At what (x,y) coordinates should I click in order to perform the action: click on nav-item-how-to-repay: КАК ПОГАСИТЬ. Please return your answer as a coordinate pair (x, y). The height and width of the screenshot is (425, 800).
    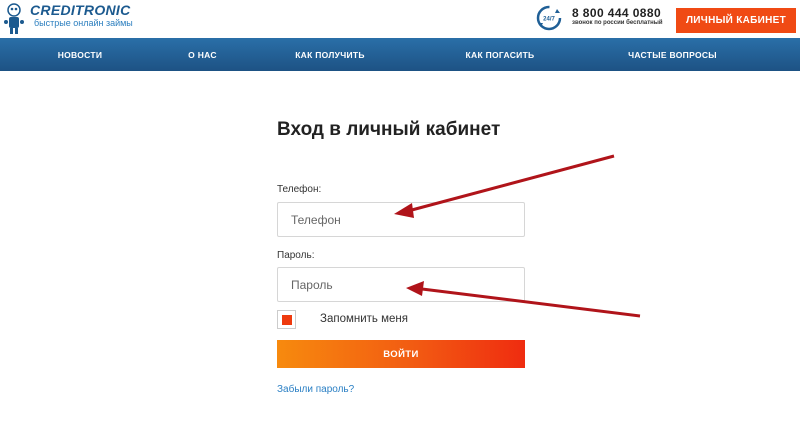
    Looking at the image, I should click on (500, 54).